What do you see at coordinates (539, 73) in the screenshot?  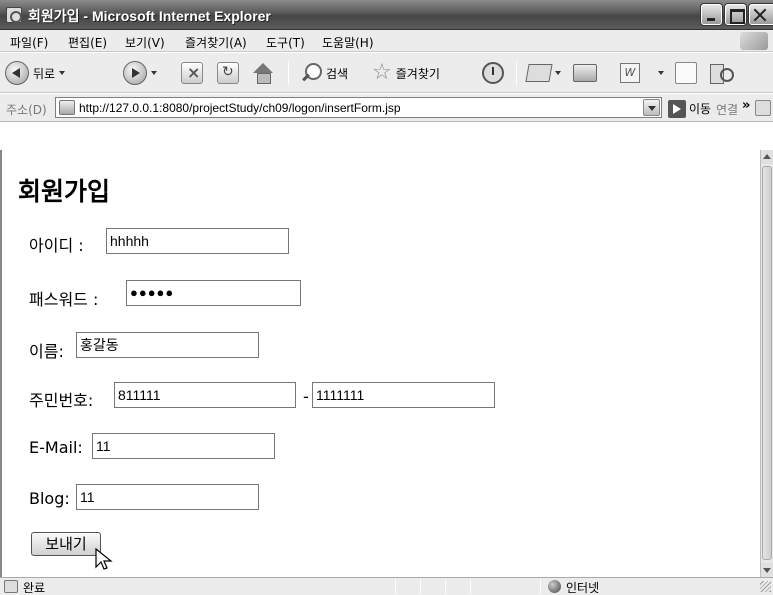 I see `mail-icon` at bounding box center [539, 73].